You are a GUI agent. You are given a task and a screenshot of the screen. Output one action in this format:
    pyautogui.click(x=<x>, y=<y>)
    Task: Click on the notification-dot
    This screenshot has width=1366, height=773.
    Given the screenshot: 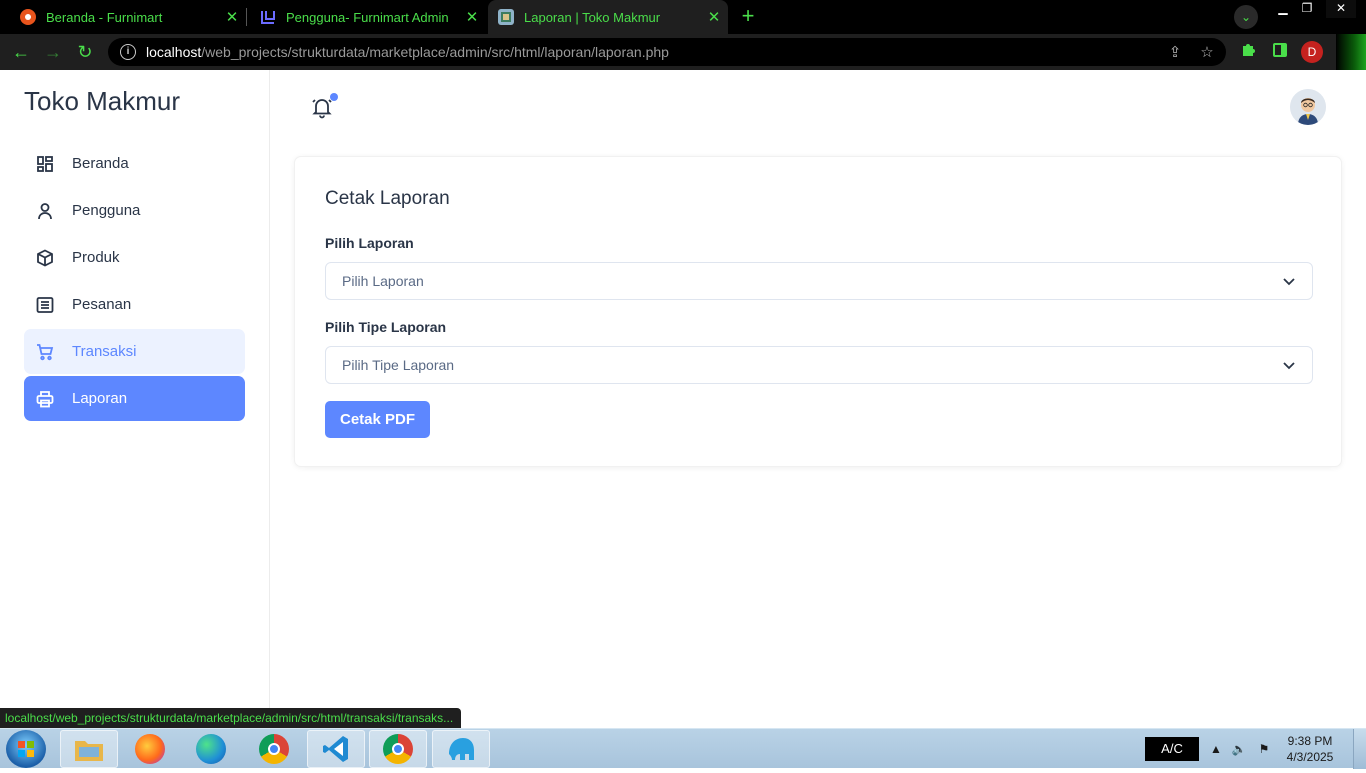 What is the action you would take?
    pyautogui.click(x=334, y=97)
    